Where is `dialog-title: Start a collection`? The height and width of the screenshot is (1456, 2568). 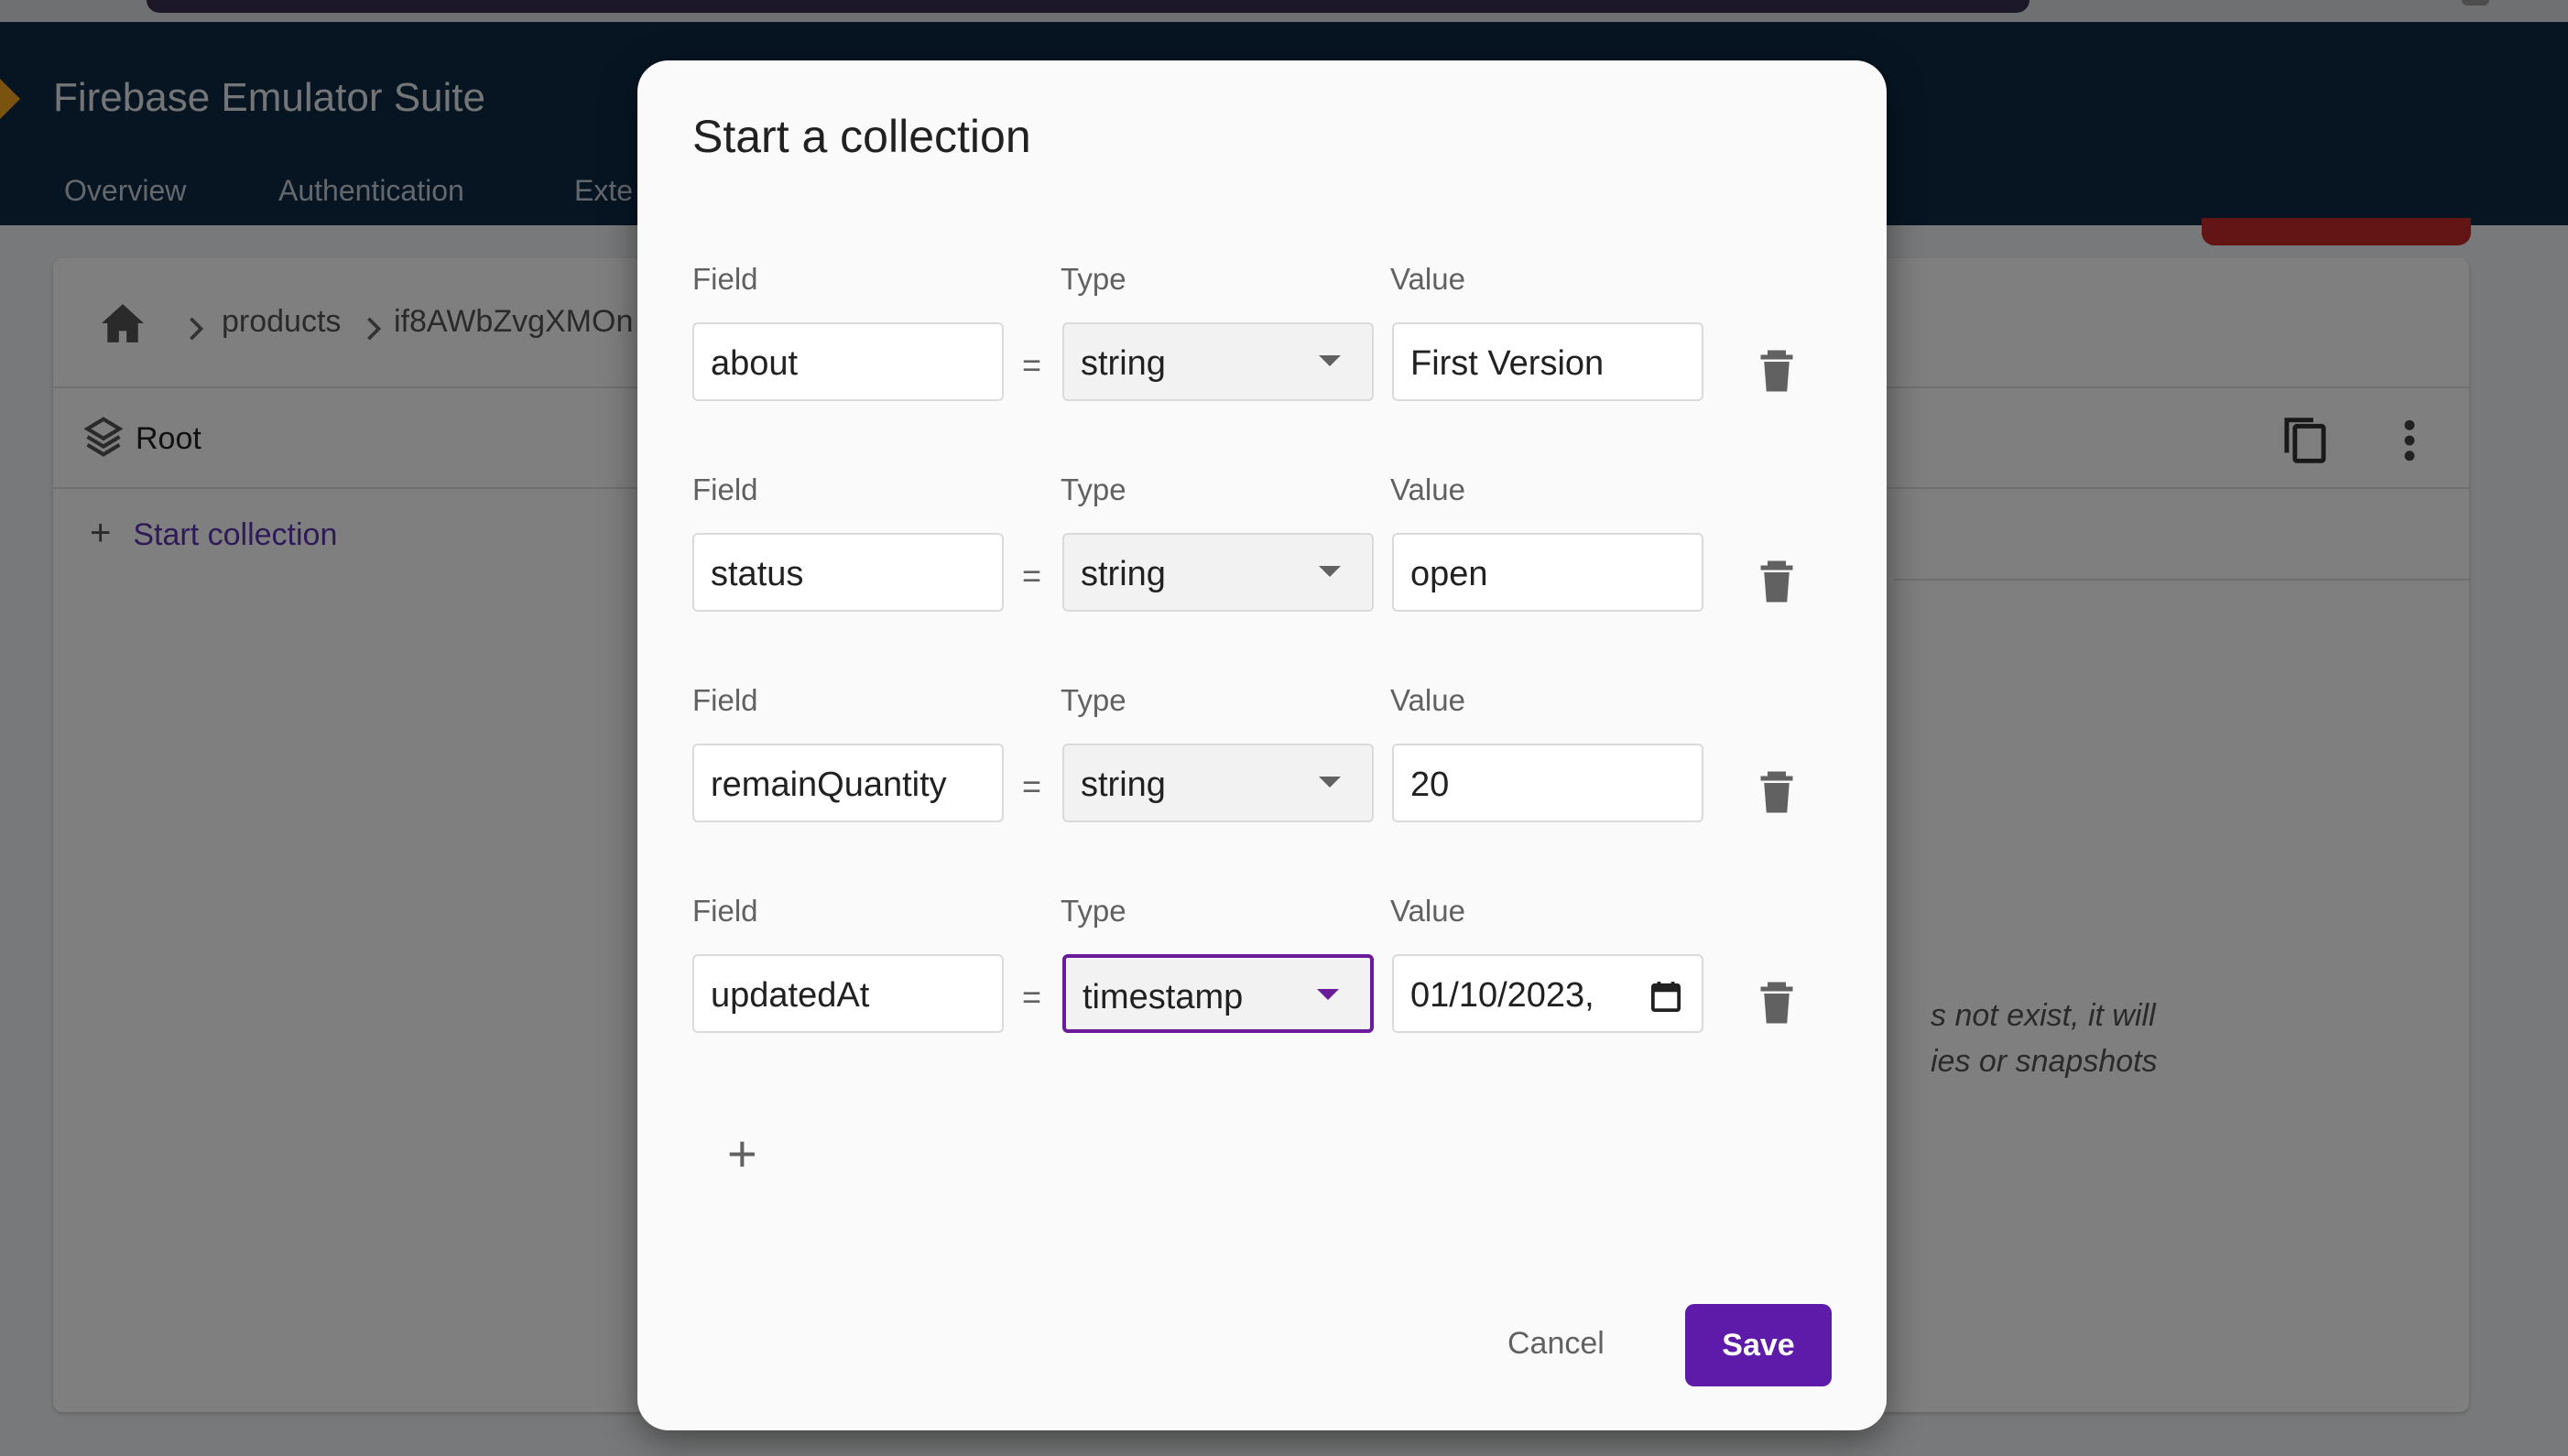 dialog-title: Start a collection is located at coordinates (861, 136).